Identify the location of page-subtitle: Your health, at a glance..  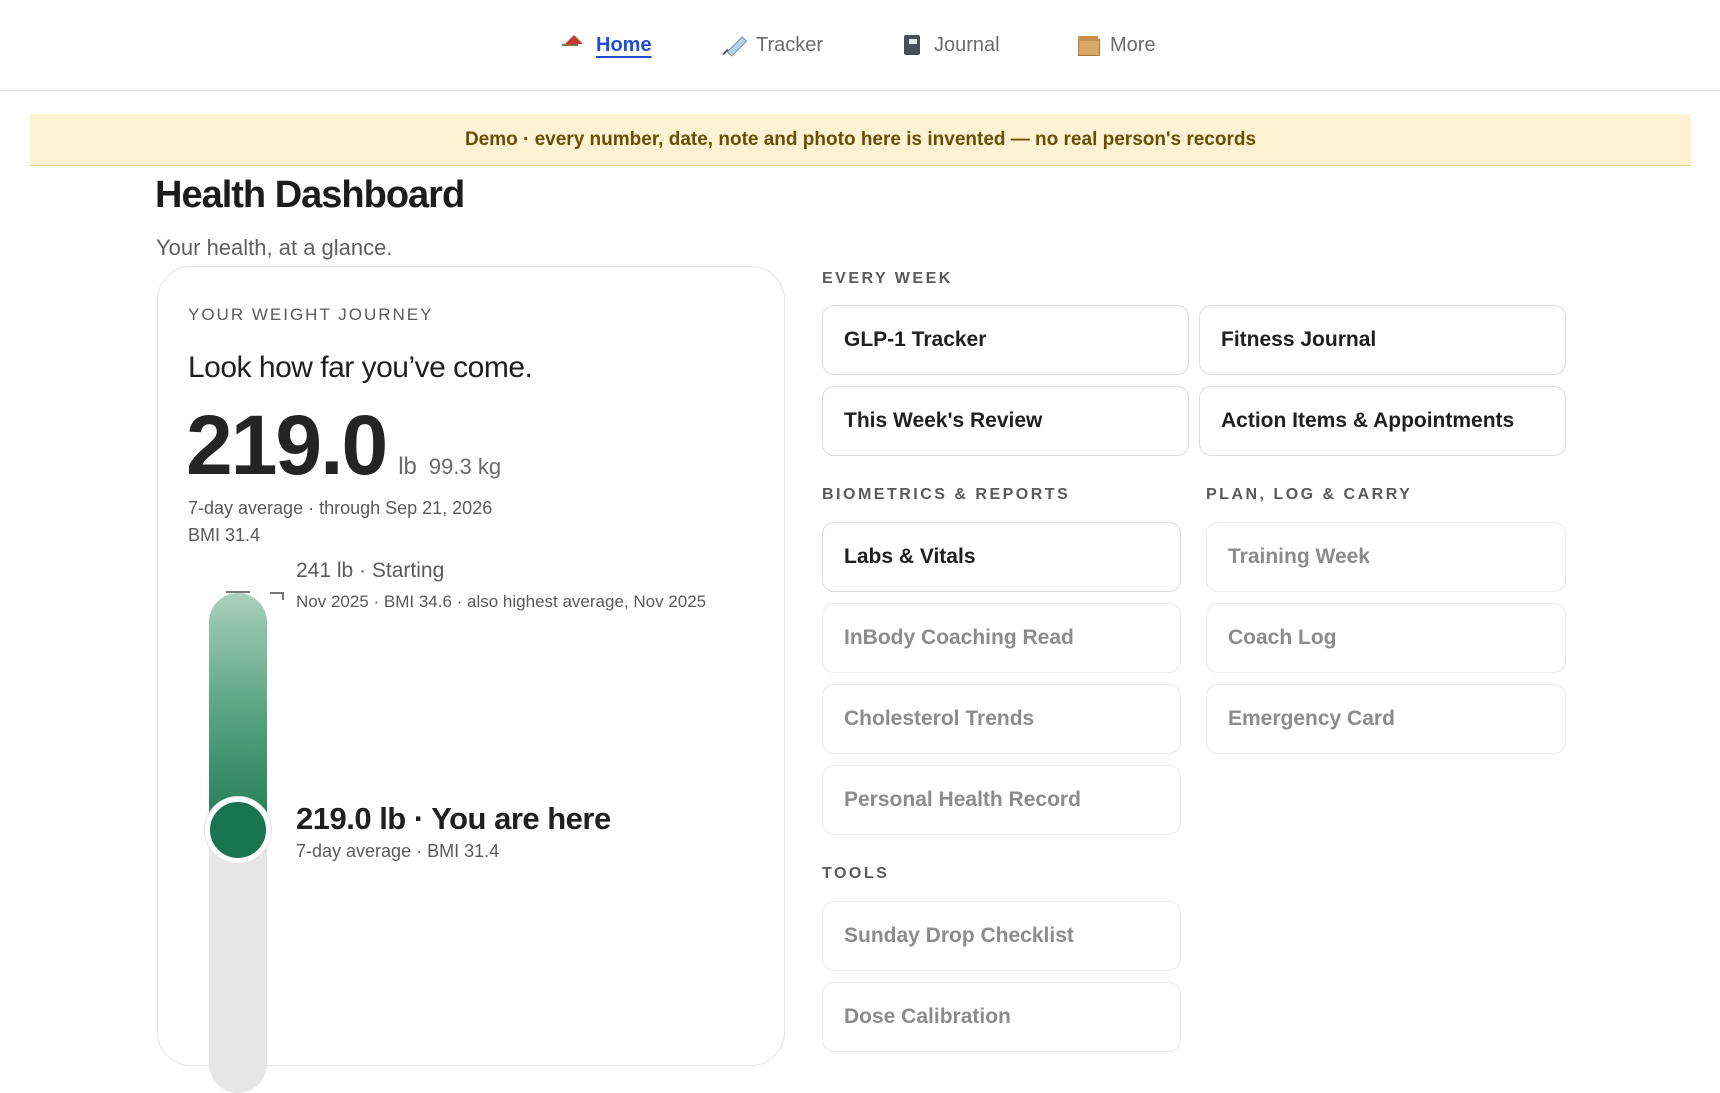
(274, 247).